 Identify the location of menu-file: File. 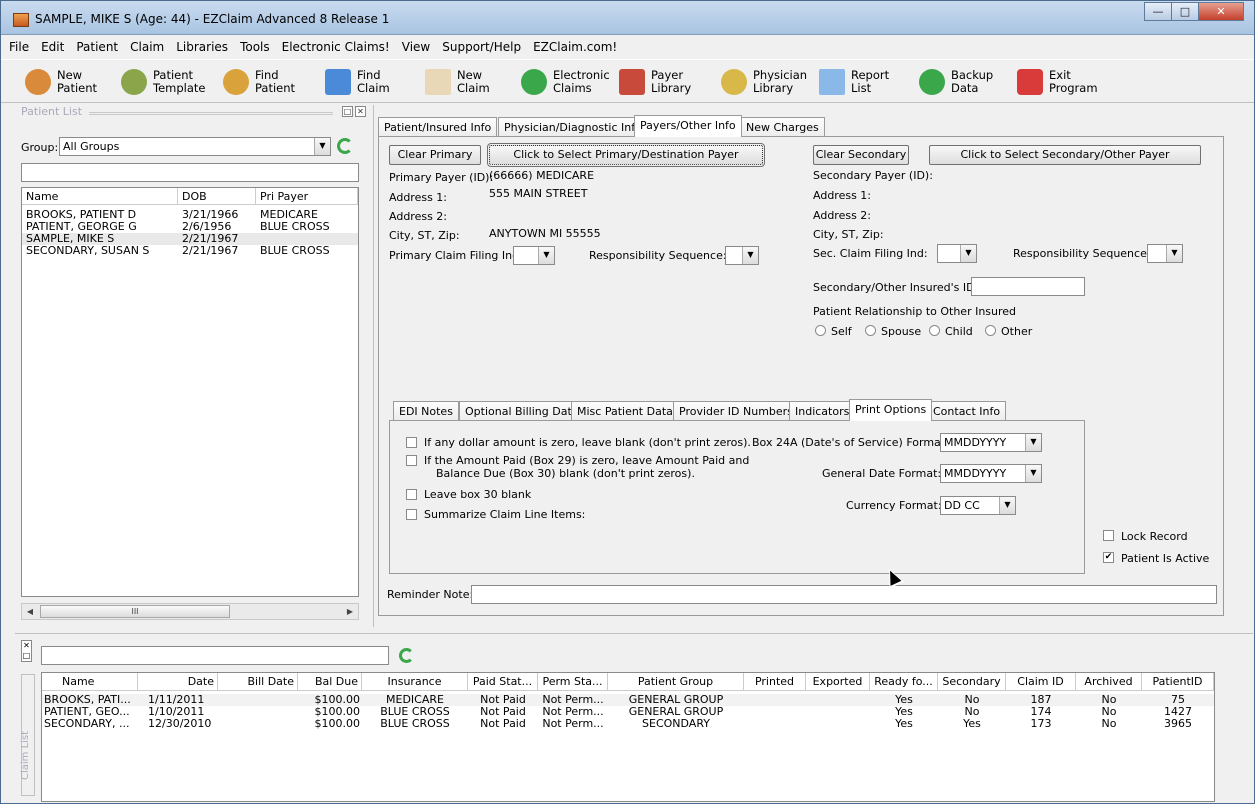
(19, 47).